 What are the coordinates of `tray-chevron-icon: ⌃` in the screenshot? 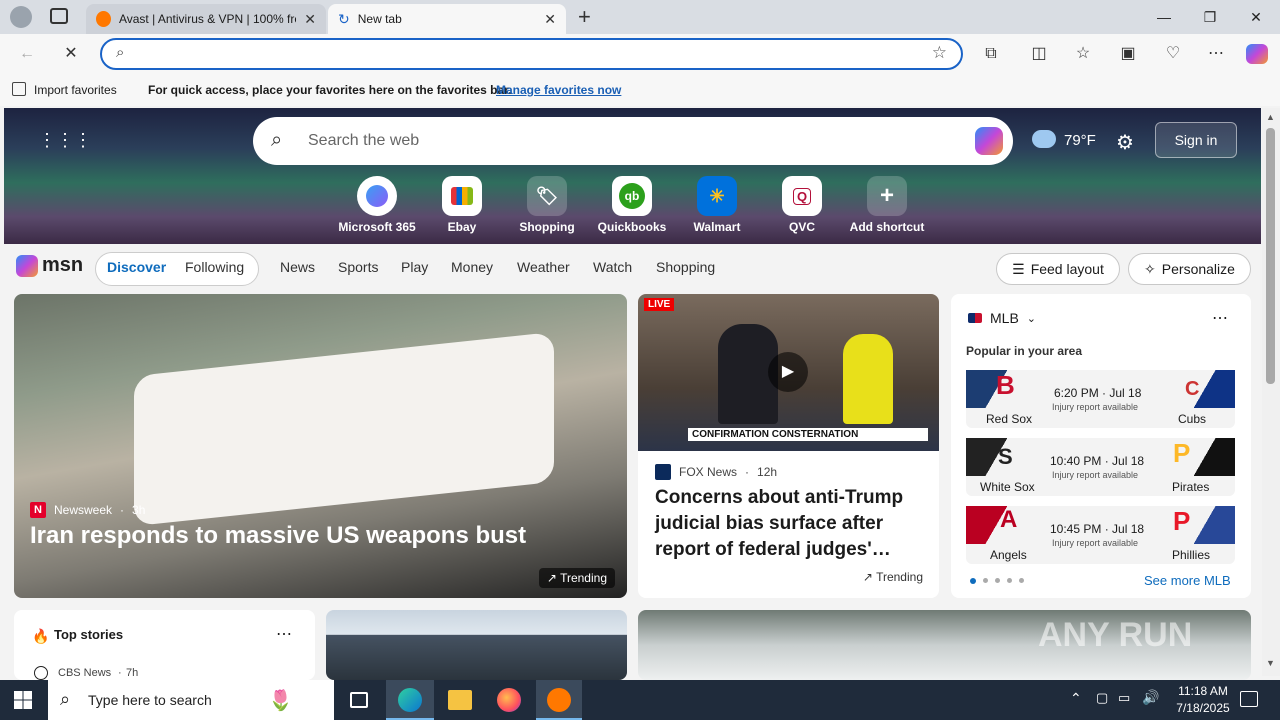 It's located at (1076, 698).